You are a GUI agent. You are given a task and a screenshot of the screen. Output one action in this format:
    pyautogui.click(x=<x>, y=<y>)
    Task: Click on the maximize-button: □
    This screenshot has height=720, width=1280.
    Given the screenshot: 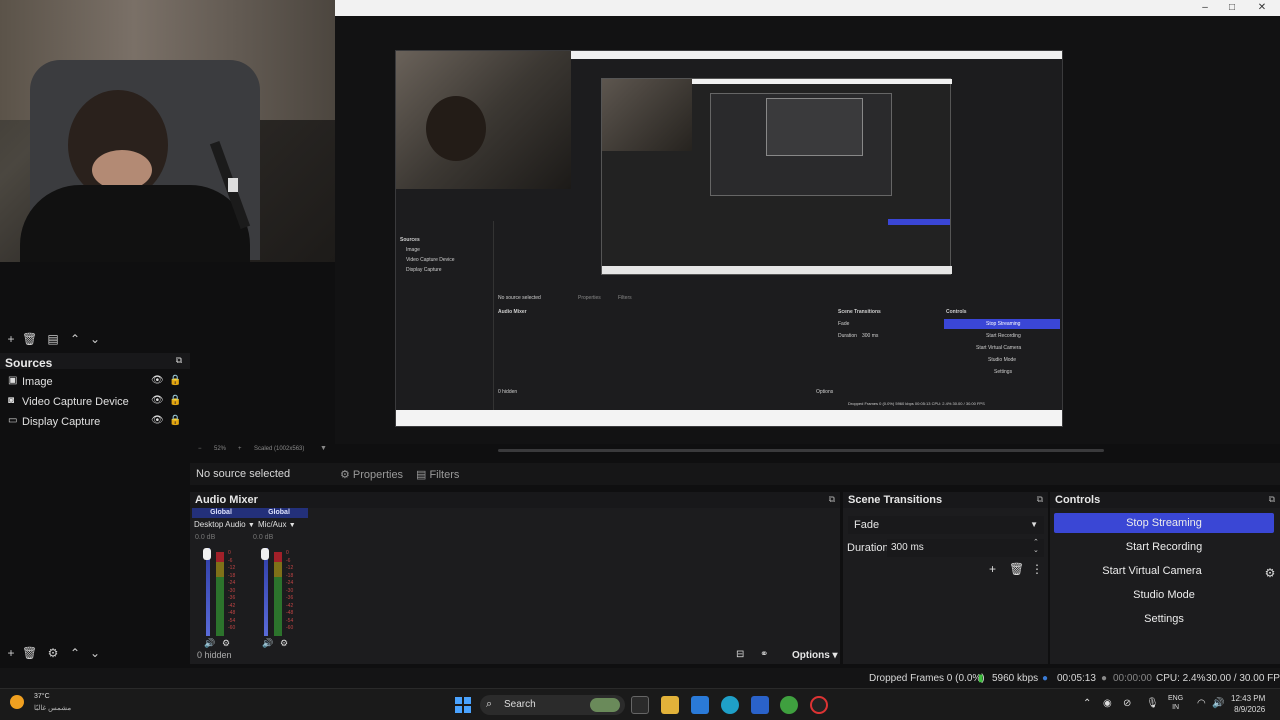 What is the action you would take?
    pyautogui.click(x=1232, y=8)
    